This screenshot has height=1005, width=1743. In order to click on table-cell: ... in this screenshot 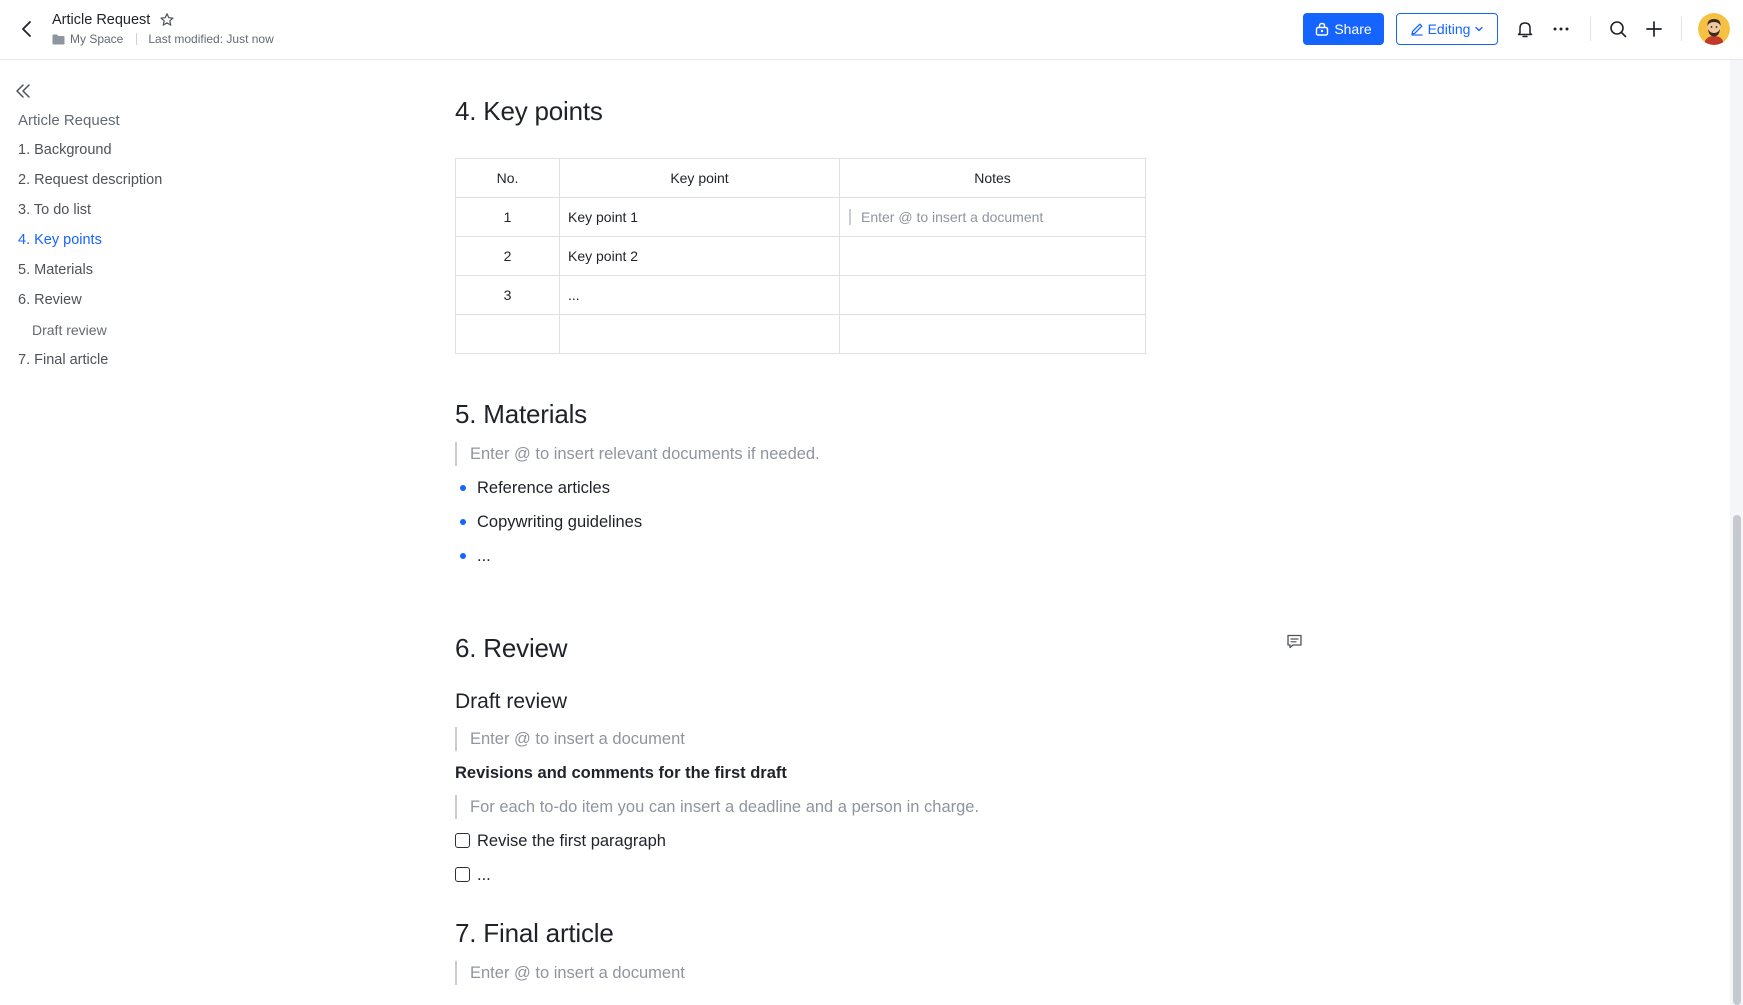, I will do `click(699, 295)`.